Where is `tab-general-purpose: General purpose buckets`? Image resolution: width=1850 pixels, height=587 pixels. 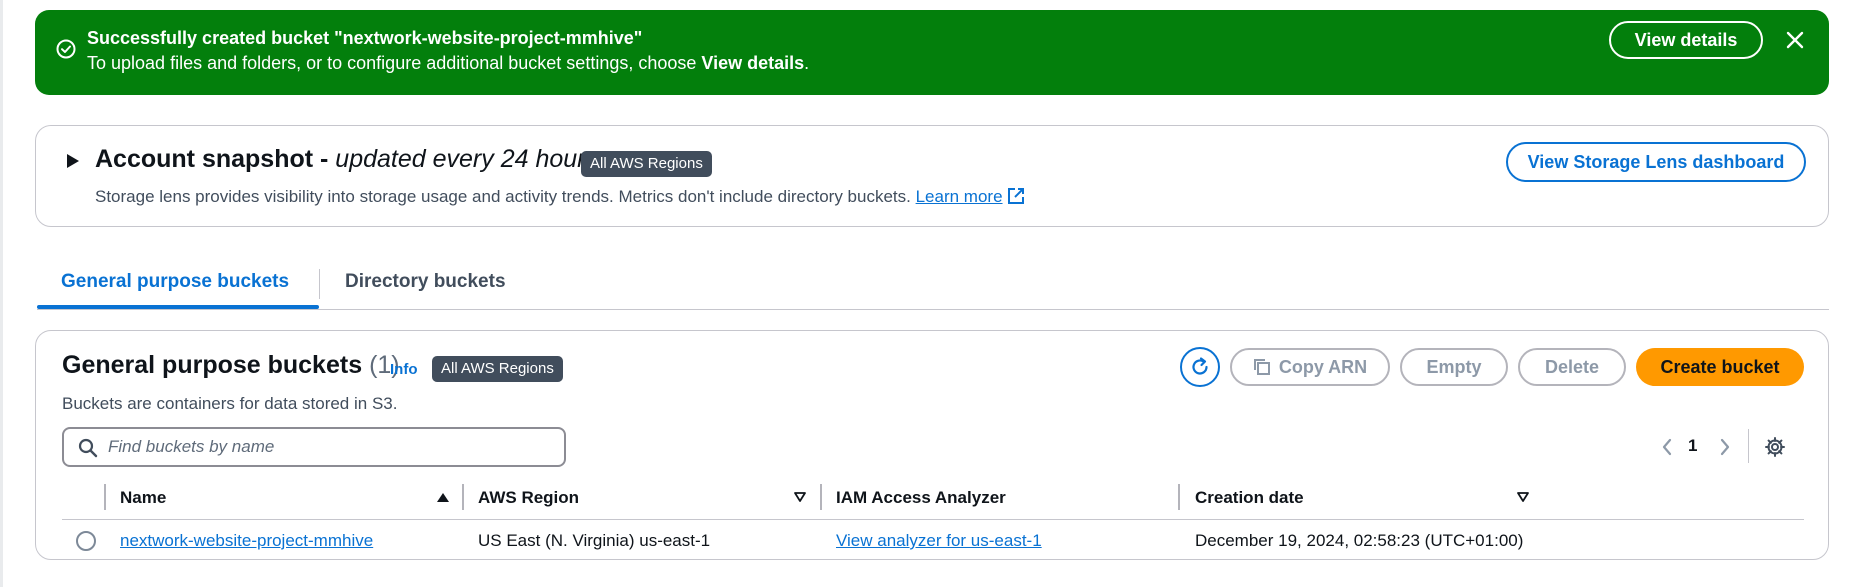 tab-general-purpose: General purpose buckets is located at coordinates (175, 282).